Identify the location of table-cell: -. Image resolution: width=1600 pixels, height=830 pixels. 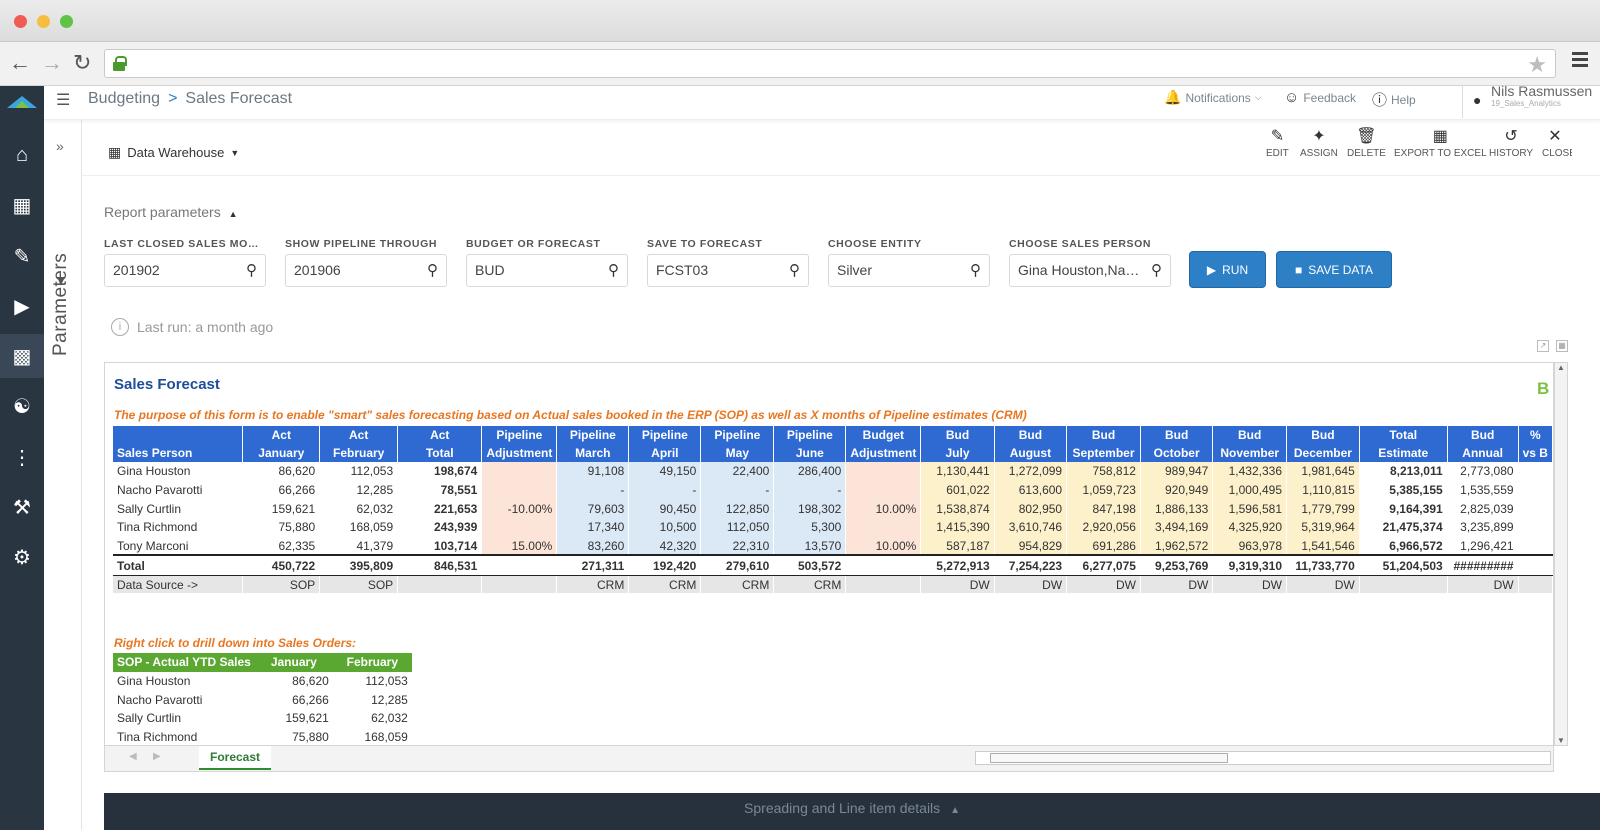
(593, 490).